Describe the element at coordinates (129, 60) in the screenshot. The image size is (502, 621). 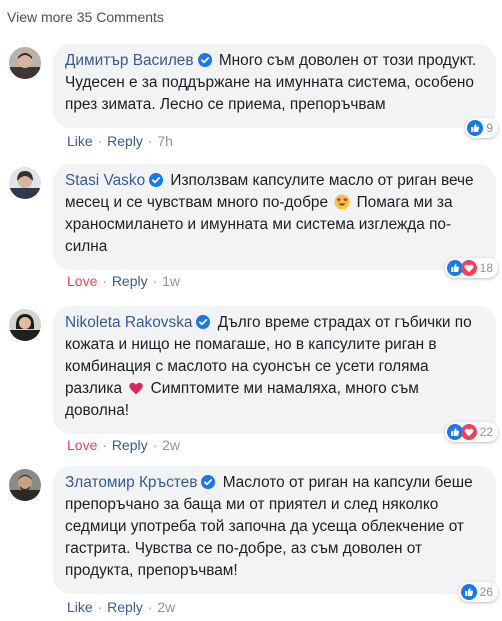
I see `comment-author: Димитър Василев` at that location.